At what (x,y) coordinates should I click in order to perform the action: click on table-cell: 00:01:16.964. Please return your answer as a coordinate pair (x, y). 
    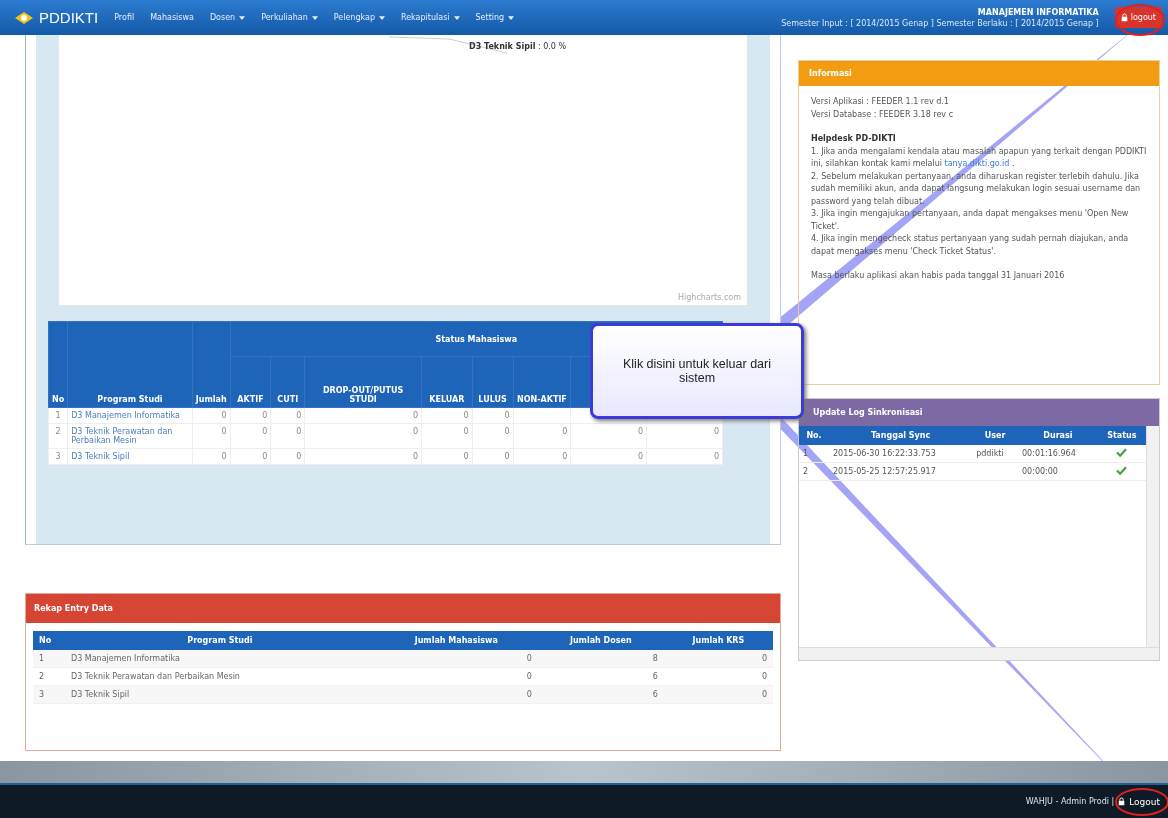
    Looking at the image, I should click on (1049, 453).